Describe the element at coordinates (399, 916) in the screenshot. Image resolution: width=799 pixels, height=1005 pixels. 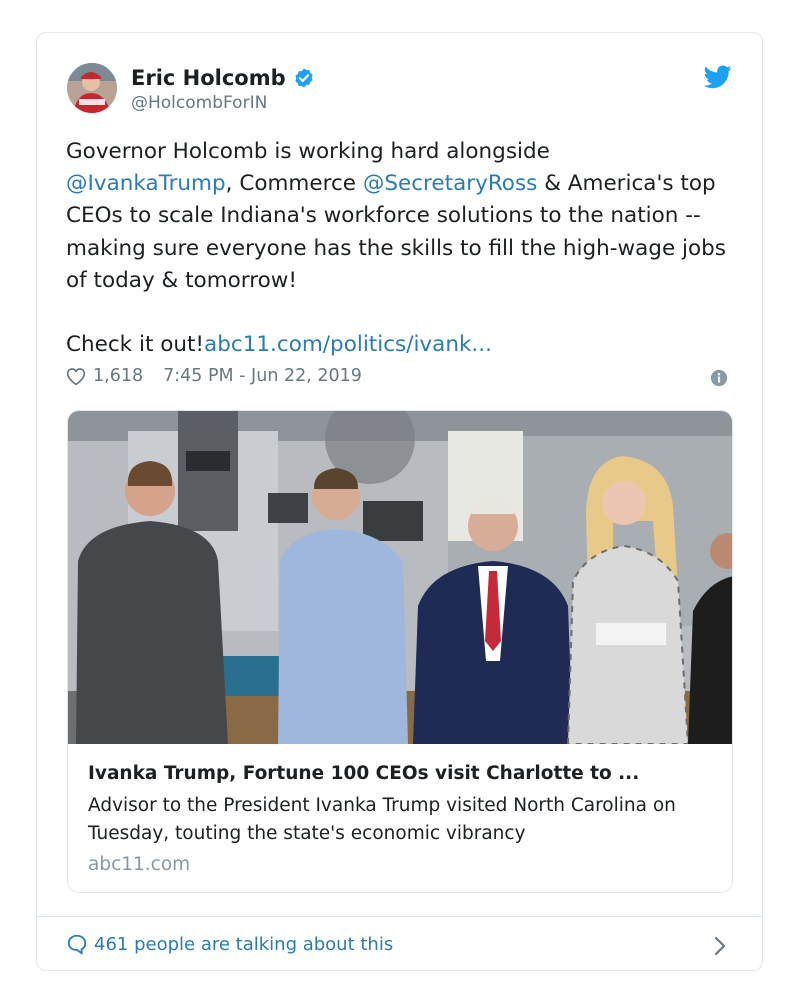
I see `footer-divider` at that location.